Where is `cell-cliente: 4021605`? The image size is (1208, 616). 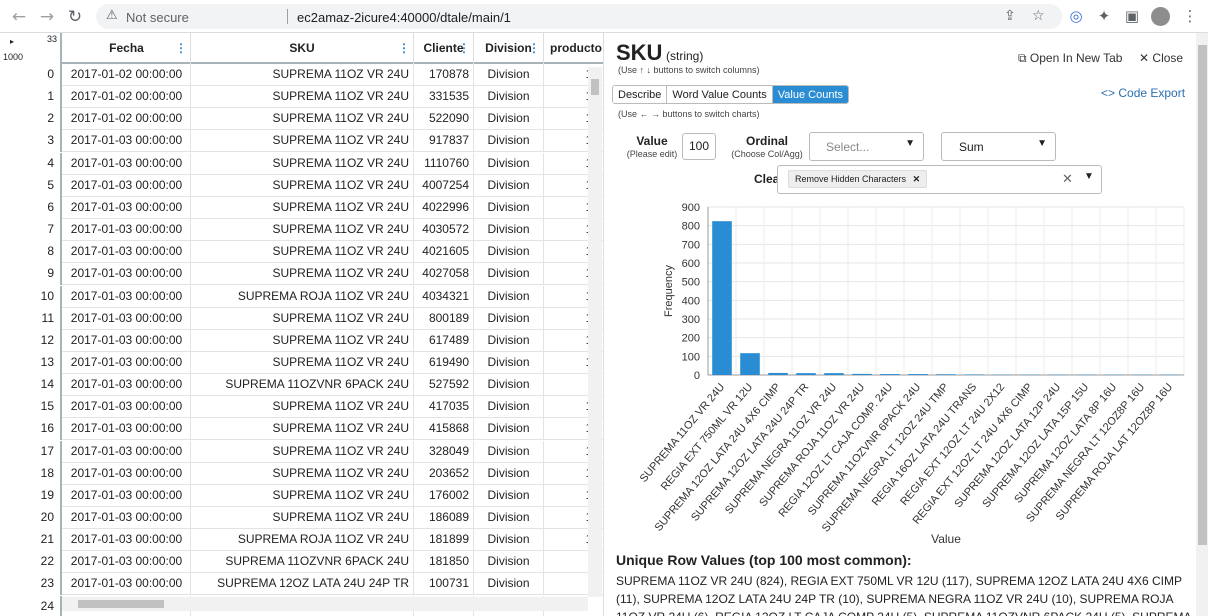 cell-cliente: 4021605 is located at coordinates (444, 252).